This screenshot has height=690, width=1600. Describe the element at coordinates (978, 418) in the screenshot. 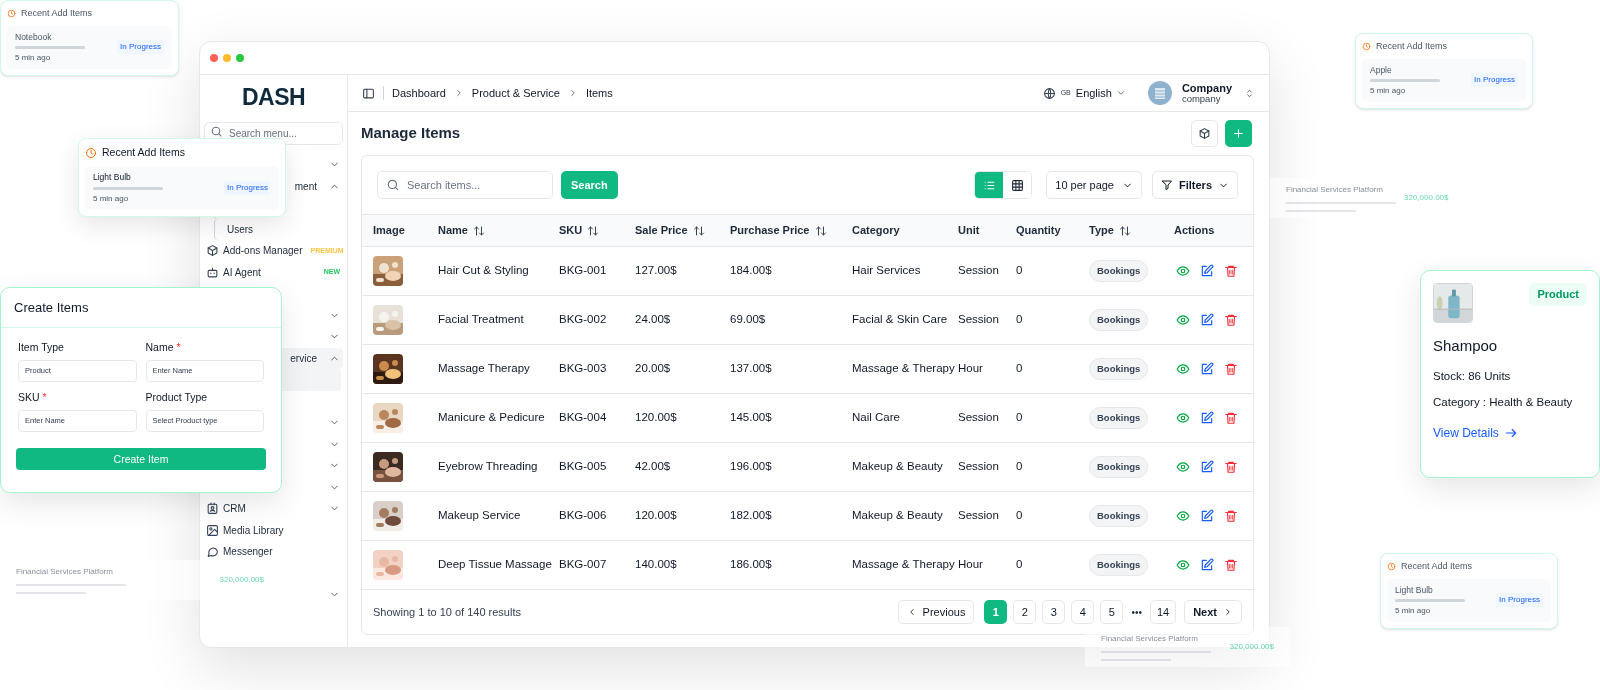

I see `table-cell-text: Session` at that location.